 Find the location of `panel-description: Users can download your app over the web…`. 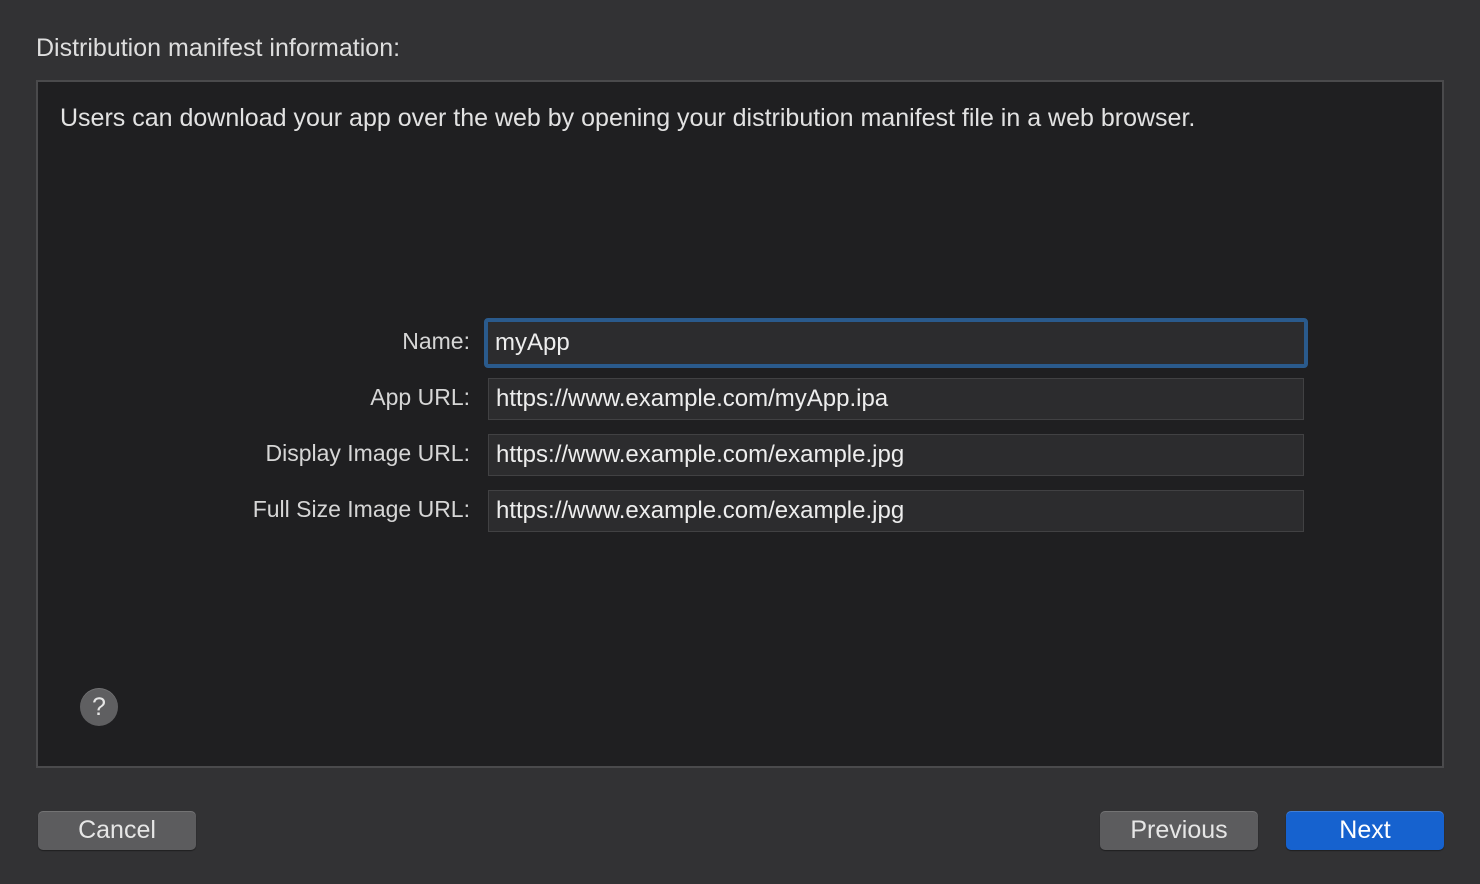

panel-description: Users can download your app over the web… is located at coordinates (628, 118).